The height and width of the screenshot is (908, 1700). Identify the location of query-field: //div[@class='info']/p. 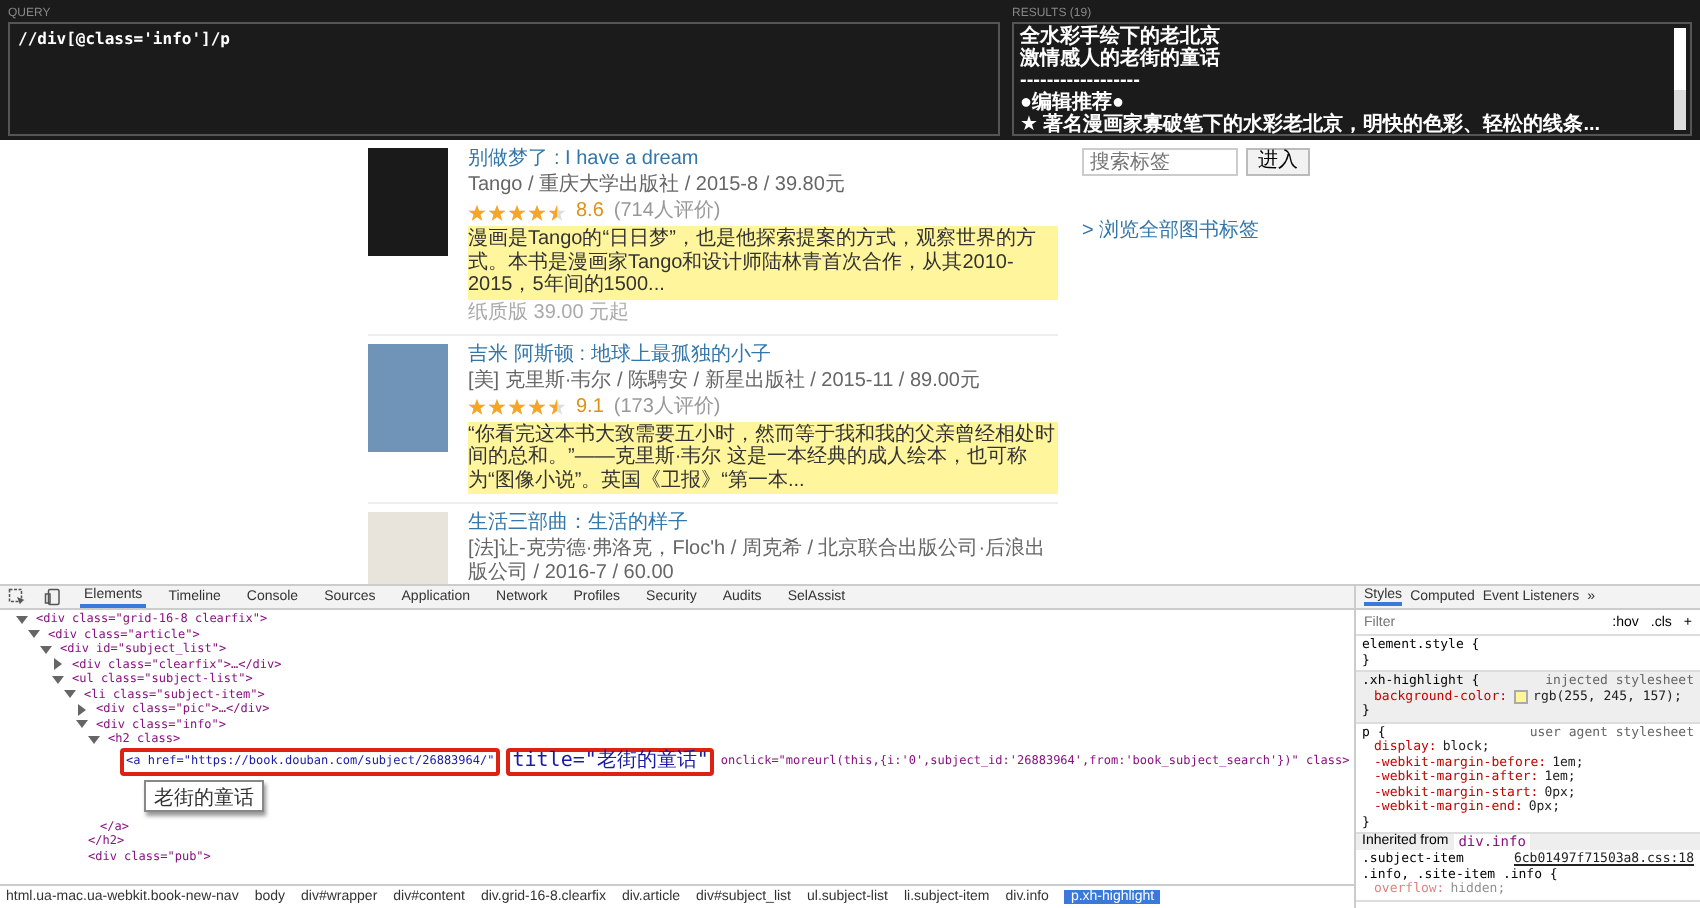
(504, 79).